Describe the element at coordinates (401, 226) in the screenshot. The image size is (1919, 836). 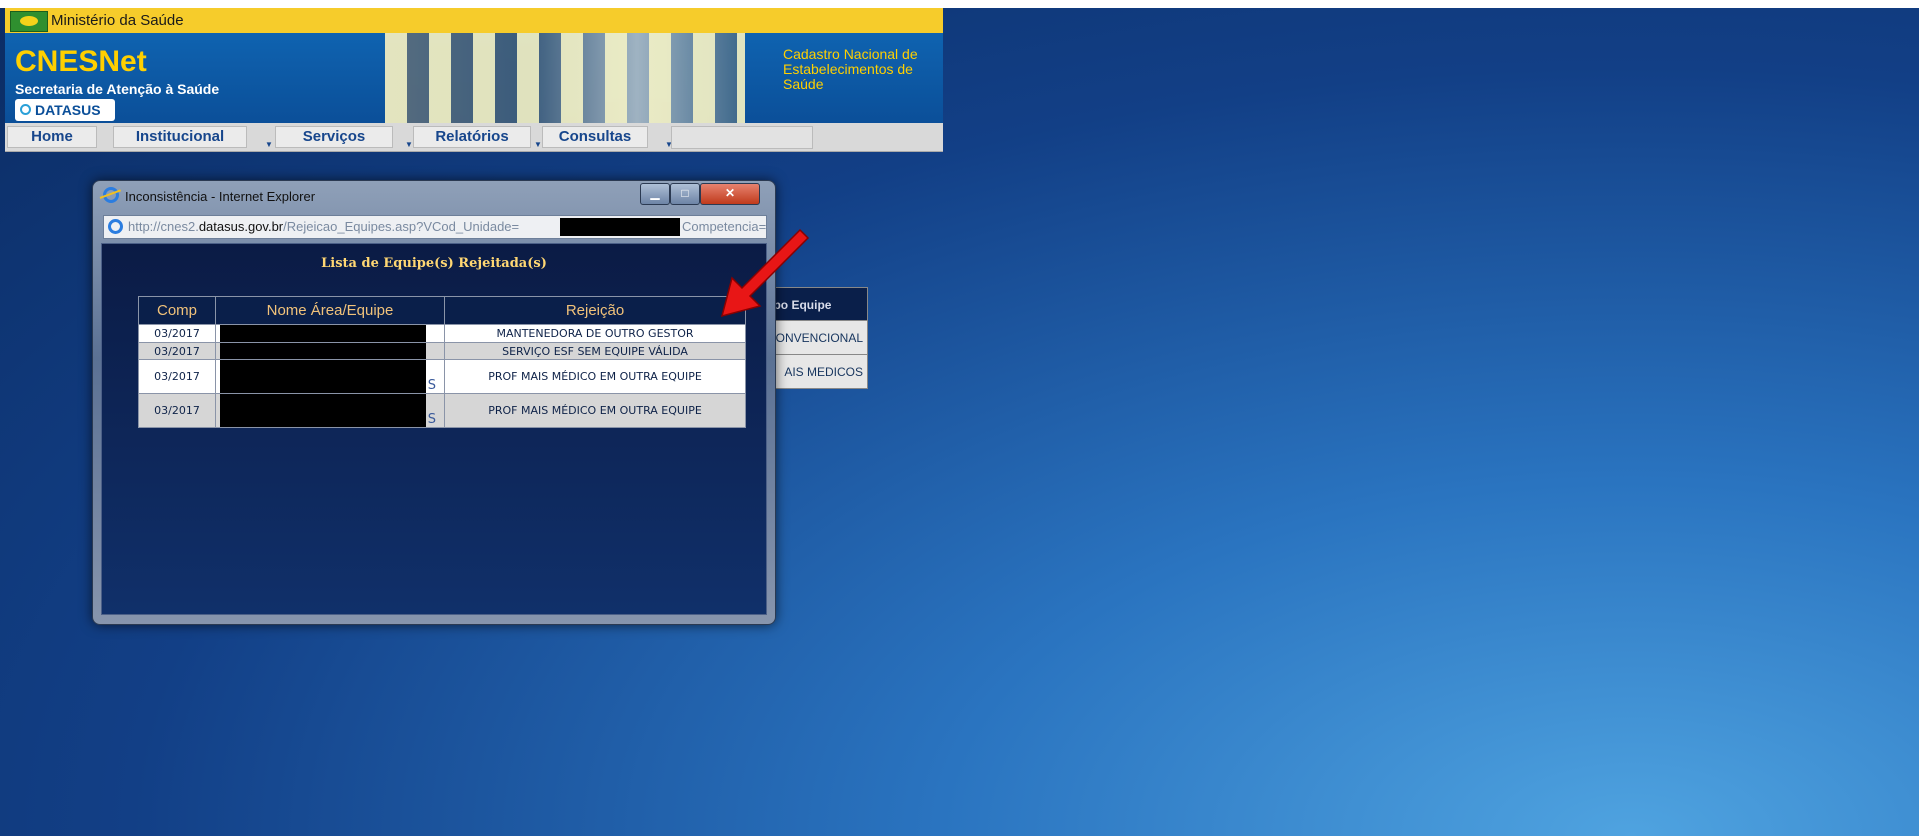
I see `url-path: /Rejeicao_Equipes.asp?VCod_Unidade=` at that location.